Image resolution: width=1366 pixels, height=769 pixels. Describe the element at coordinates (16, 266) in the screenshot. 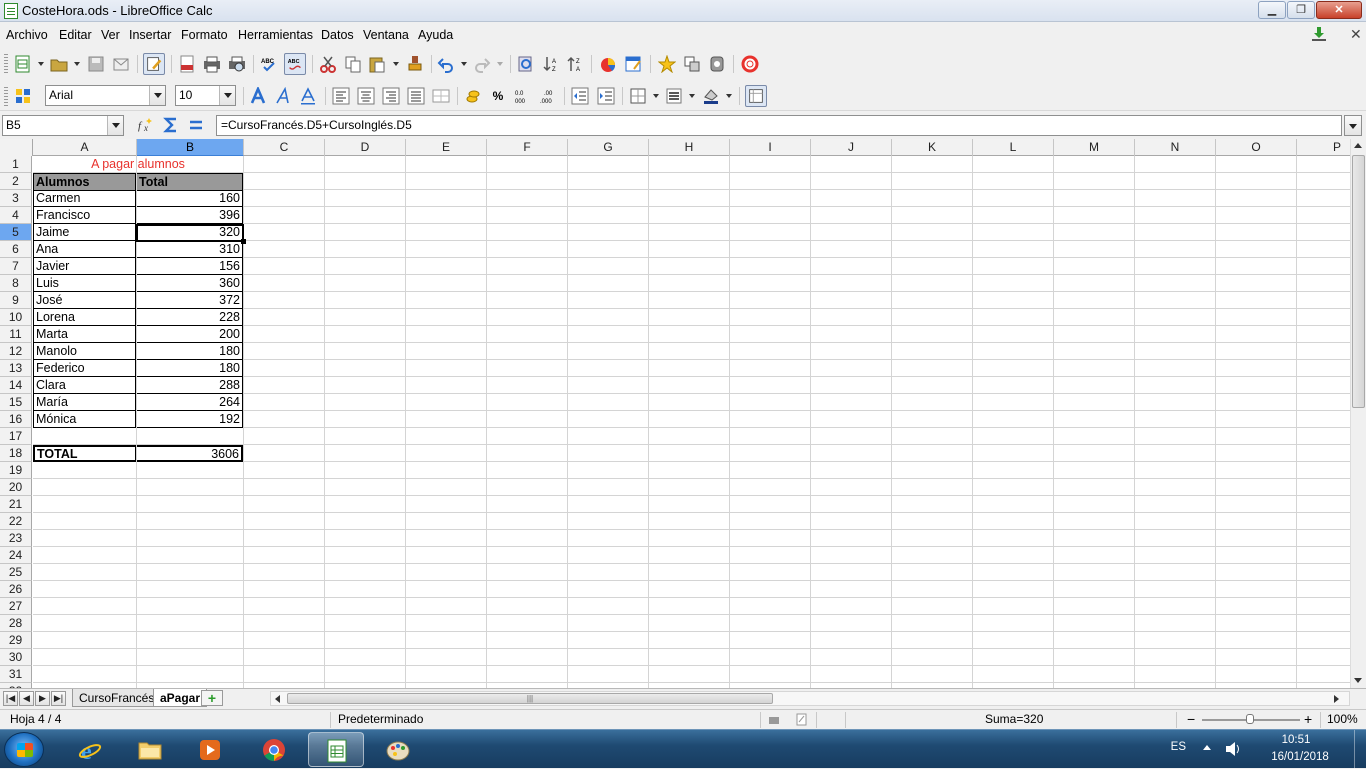

I see `row-header: 7` at that location.